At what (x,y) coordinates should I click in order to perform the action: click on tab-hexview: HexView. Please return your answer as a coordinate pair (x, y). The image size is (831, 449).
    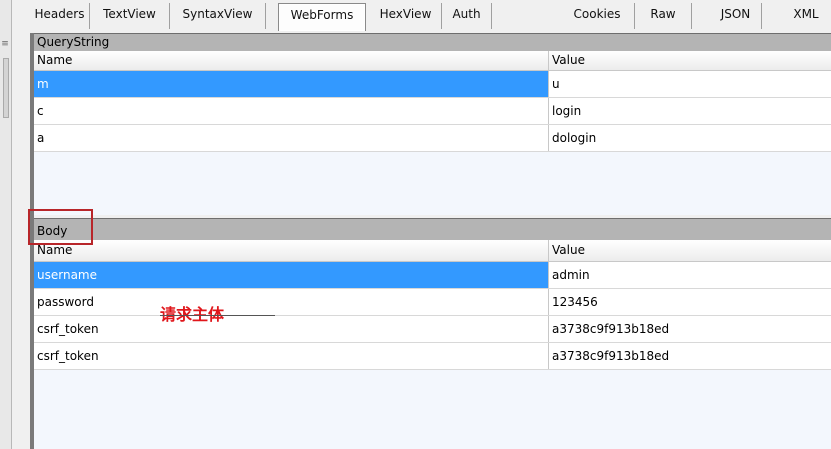
    Looking at the image, I should click on (406, 16).